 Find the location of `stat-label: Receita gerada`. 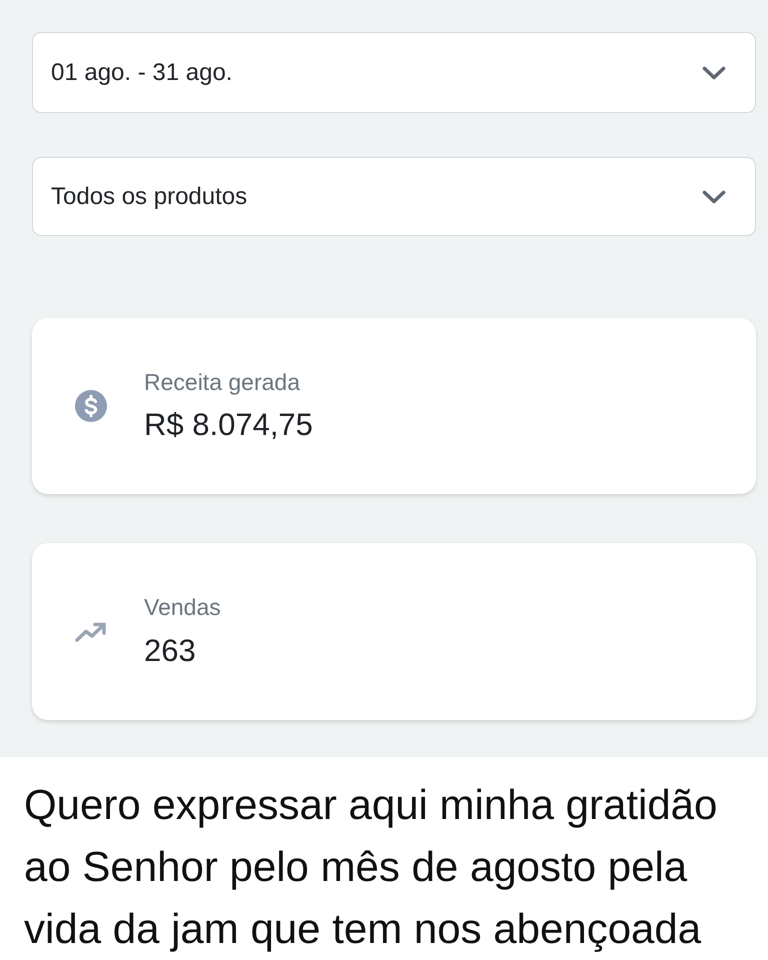

stat-label: Receita gerada is located at coordinates (222, 382).